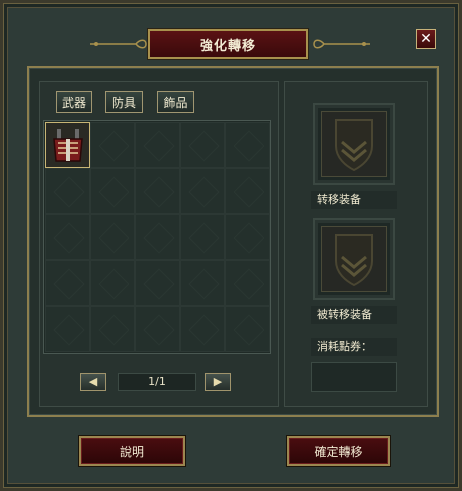 The width and height of the screenshot is (462, 491). What do you see at coordinates (124, 102) in the screenshot?
I see `tab-armor: 防具` at bounding box center [124, 102].